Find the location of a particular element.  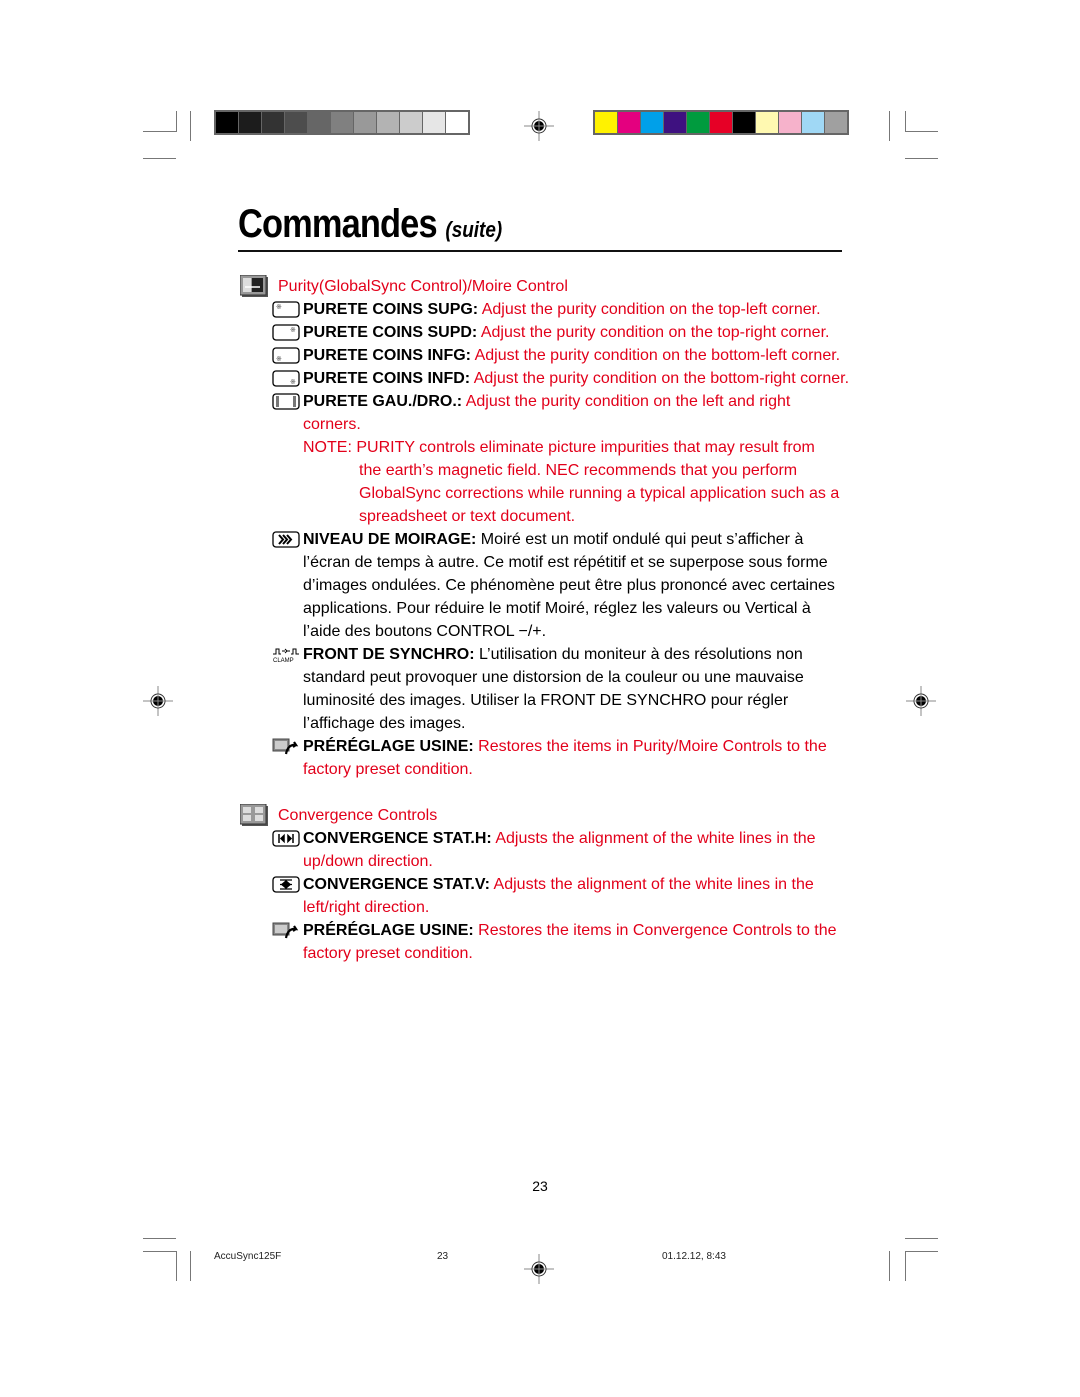

footer-timestamp: 01.12.12, 8:43 is located at coordinates (694, 1256).